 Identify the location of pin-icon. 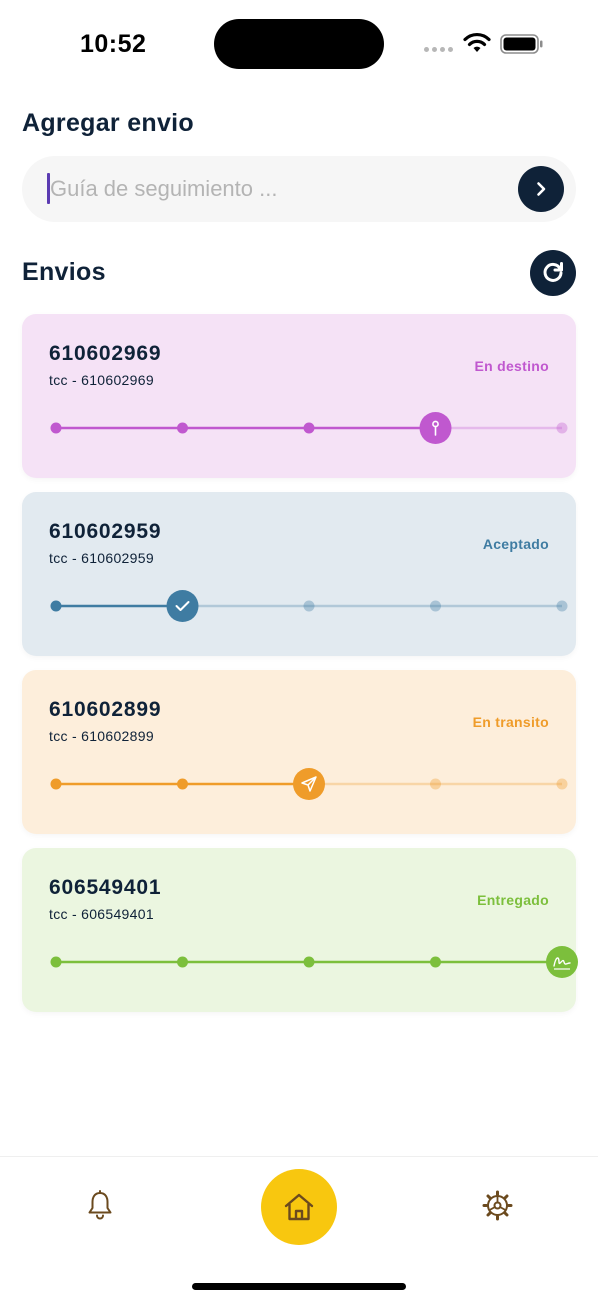
(435, 428).